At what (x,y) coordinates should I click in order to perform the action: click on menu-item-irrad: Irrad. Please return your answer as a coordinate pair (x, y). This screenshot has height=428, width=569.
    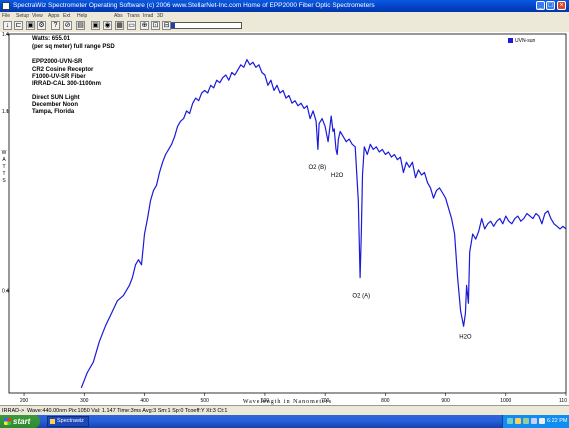
    Looking at the image, I should click on (148, 16).